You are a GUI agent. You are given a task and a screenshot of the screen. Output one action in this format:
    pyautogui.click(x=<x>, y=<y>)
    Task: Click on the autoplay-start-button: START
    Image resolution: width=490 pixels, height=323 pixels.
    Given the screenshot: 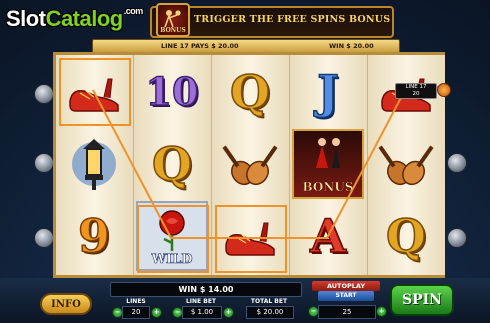 What is the action you would take?
    pyautogui.click(x=346, y=296)
    